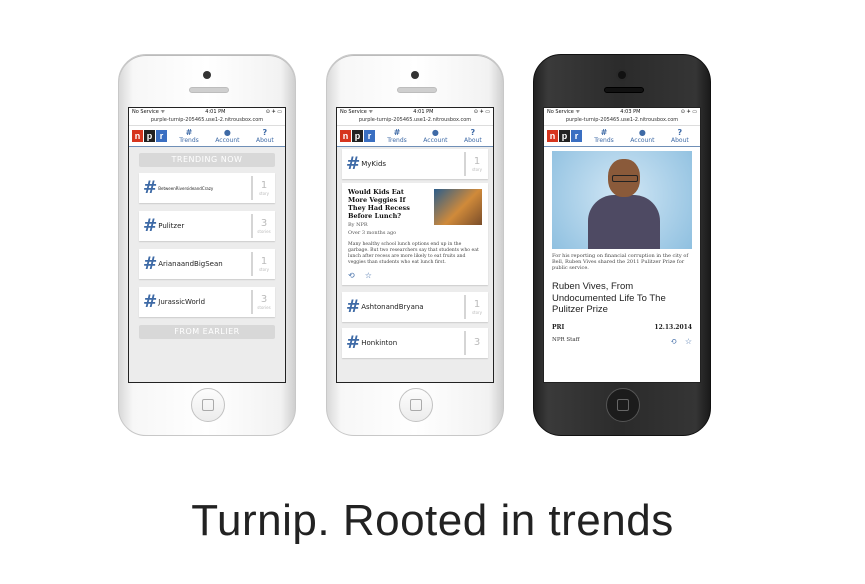 The image size is (865, 584). What do you see at coordinates (622, 341) in the screenshot?
I see `article-footer: NPR Staff ⟲ ☆` at bounding box center [622, 341].